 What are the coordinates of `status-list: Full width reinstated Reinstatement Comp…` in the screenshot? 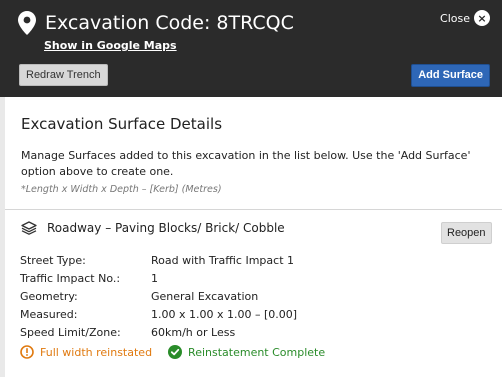 It's located at (172, 352).